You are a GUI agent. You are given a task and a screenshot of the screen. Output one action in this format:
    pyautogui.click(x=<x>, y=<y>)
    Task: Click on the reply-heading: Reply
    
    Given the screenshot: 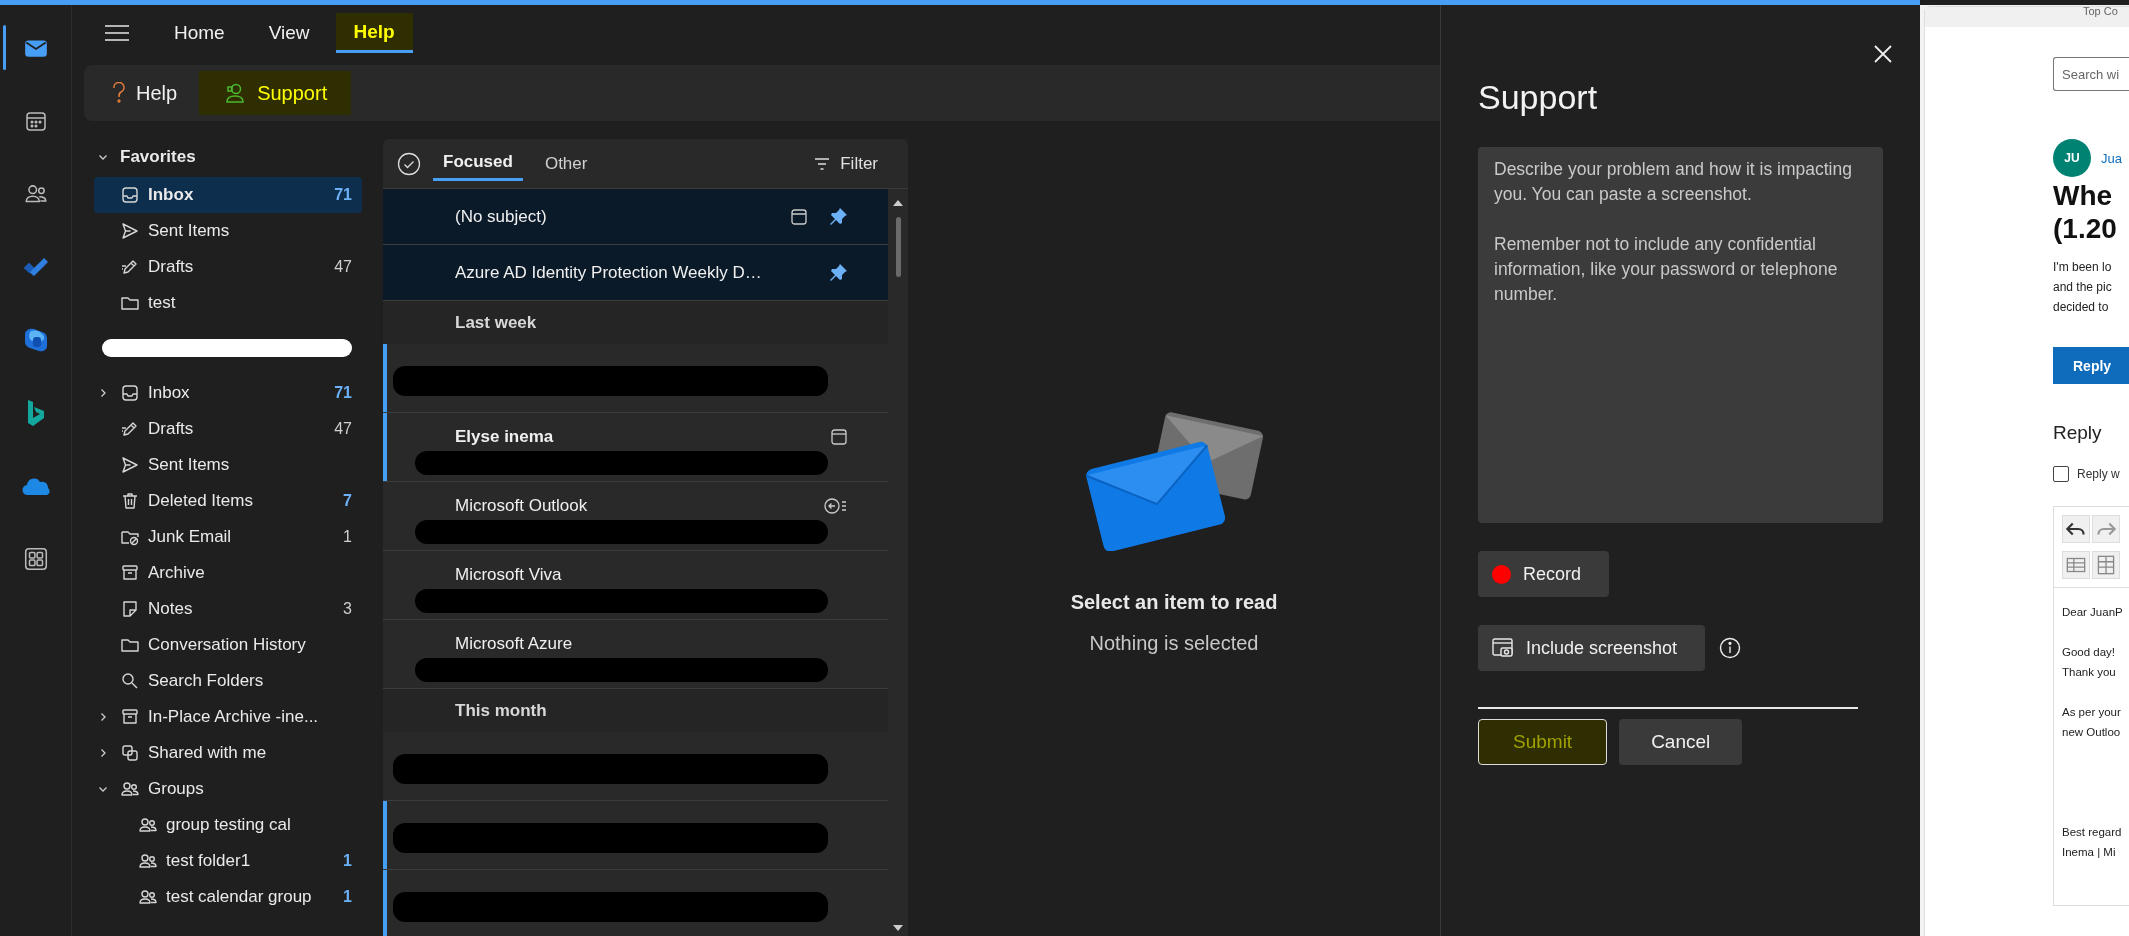 What is the action you would take?
    pyautogui.click(x=2077, y=433)
    